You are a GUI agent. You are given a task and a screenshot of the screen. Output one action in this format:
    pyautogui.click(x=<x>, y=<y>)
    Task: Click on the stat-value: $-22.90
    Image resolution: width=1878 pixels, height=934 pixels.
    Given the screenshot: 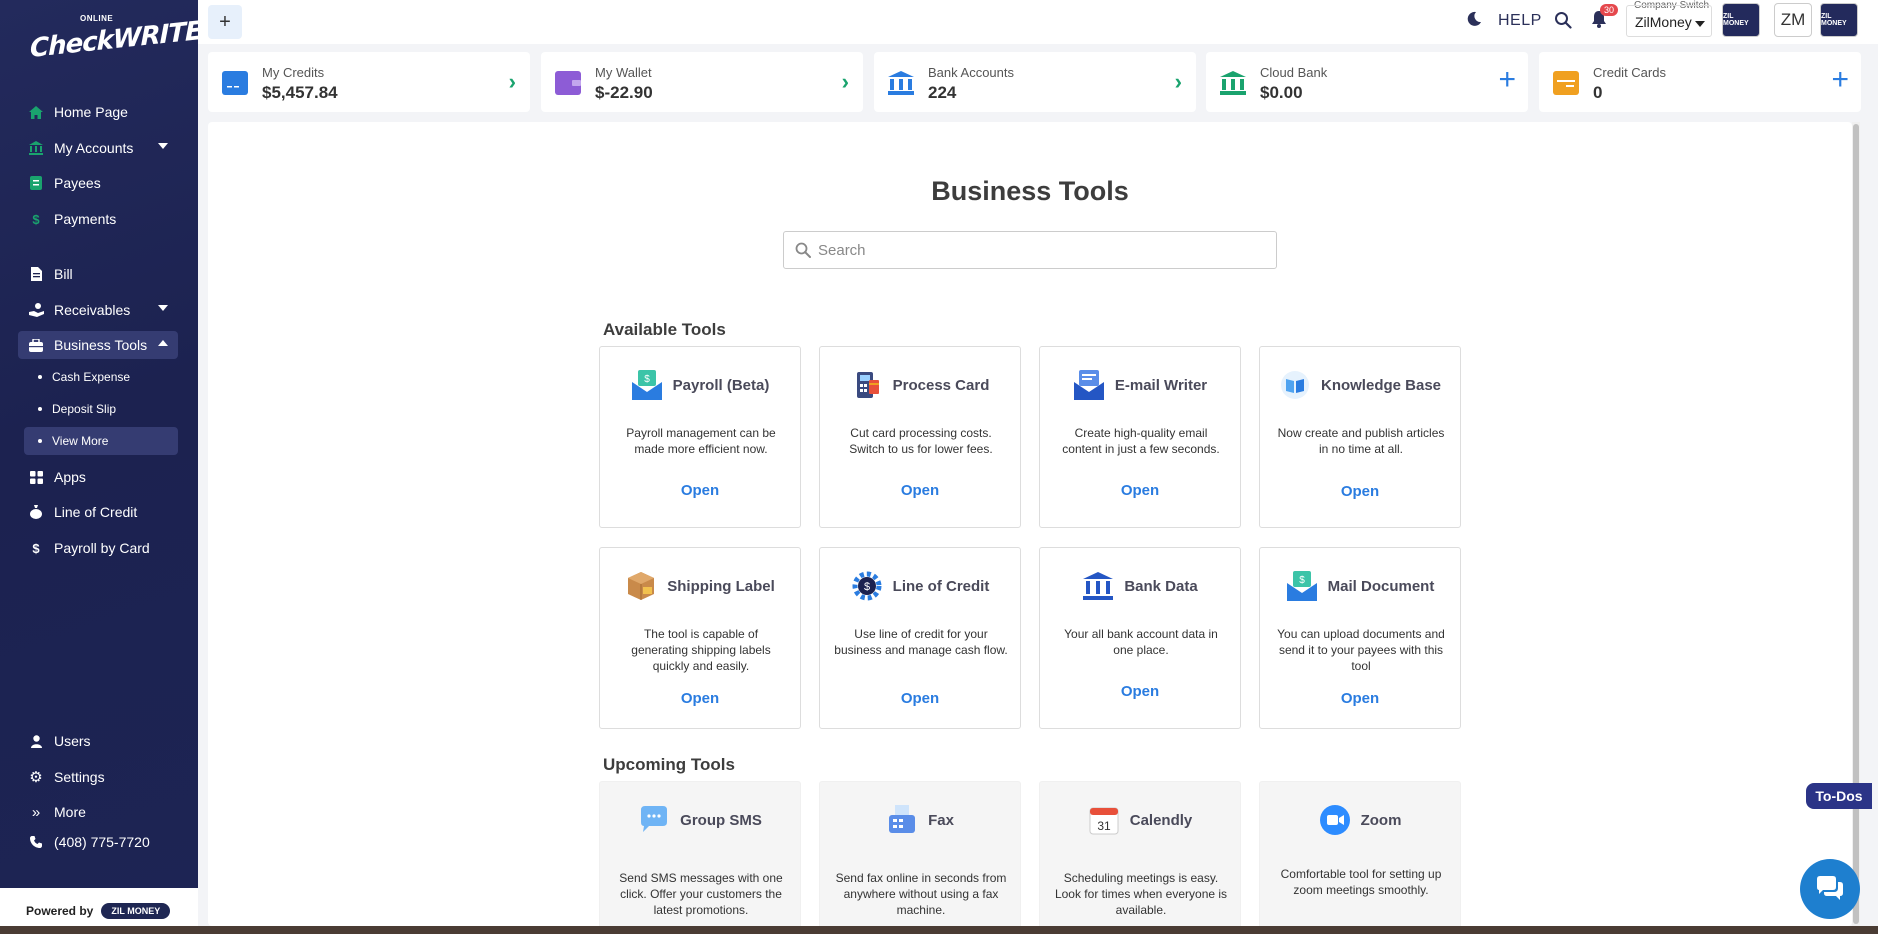 What is the action you would take?
    pyautogui.click(x=624, y=92)
    